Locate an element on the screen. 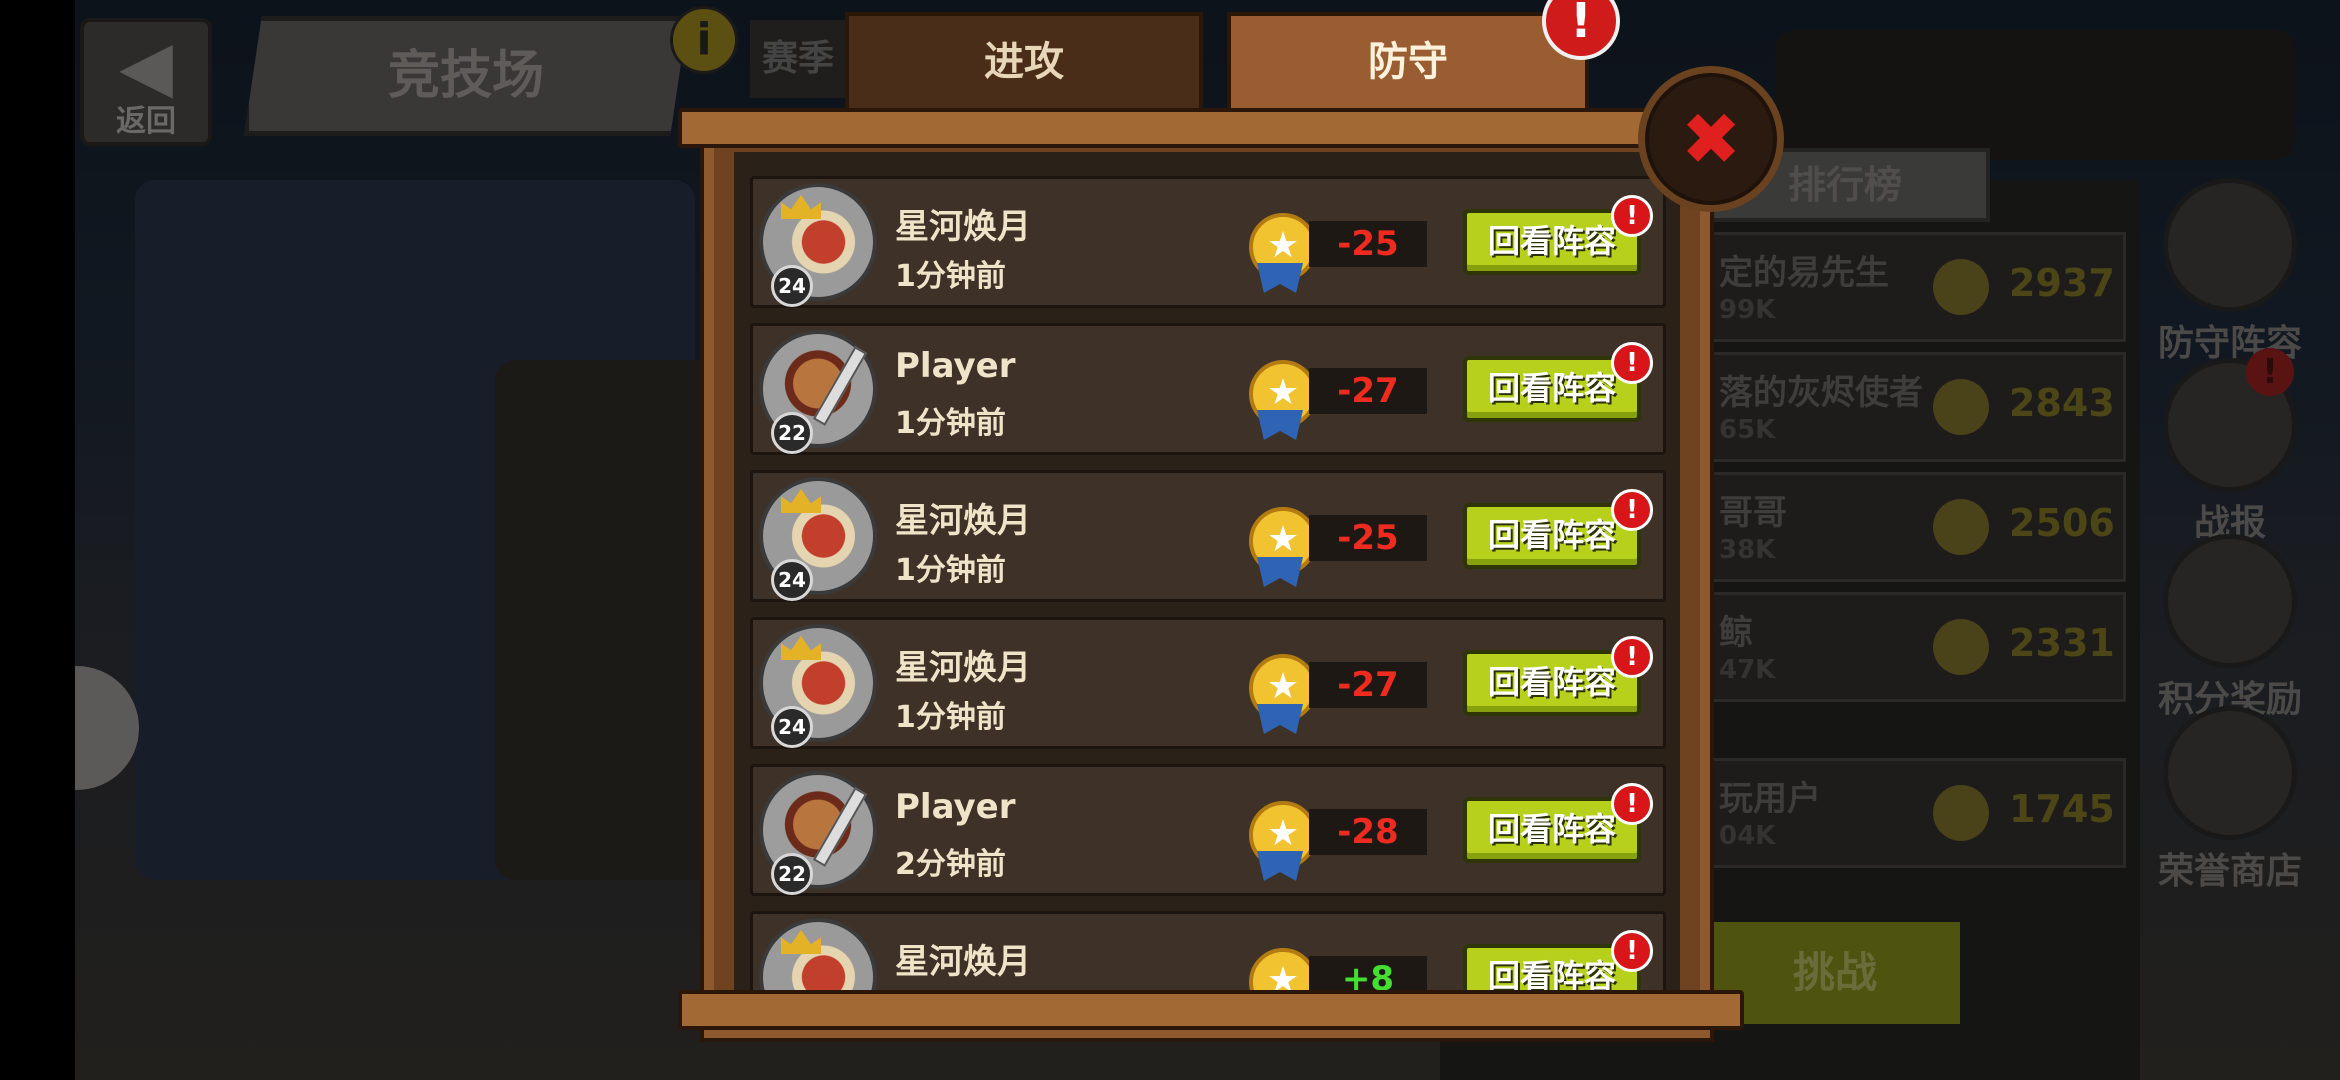 This screenshot has width=2340, height=1080. shield-icon is located at coordinates (2230, 245).